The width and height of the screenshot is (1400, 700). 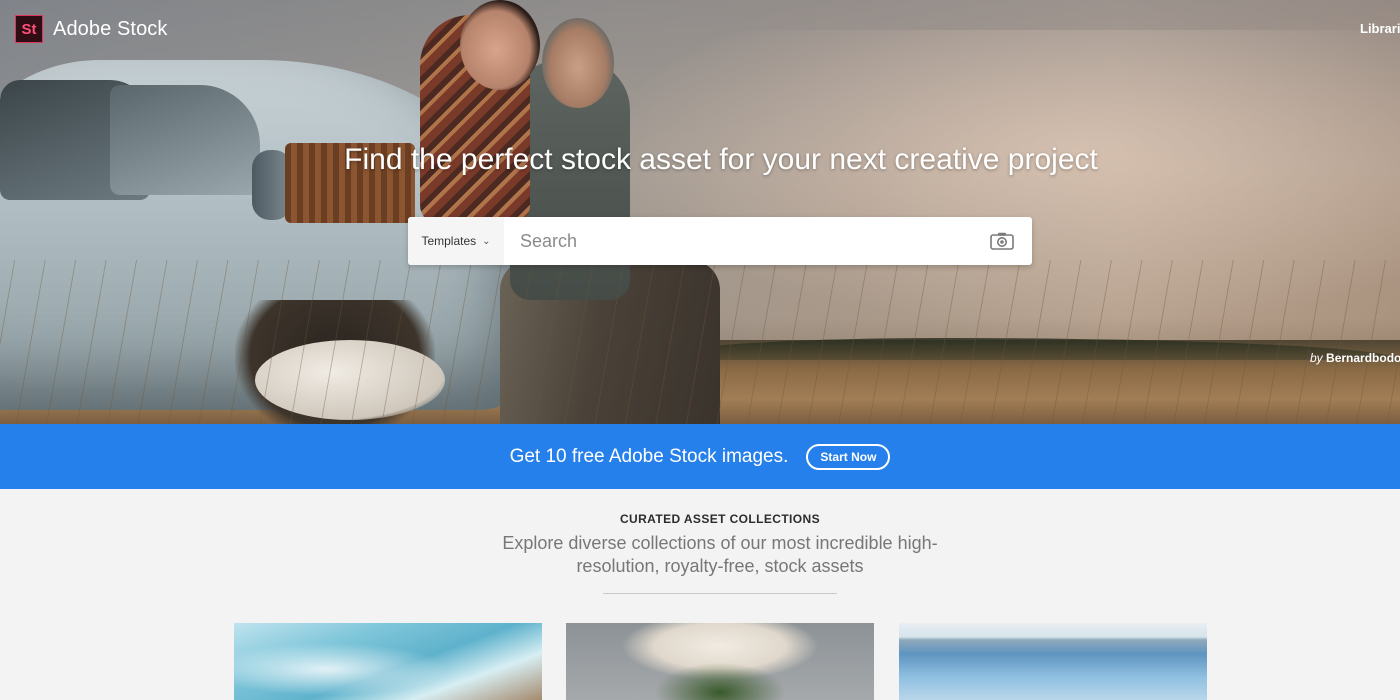 I want to click on section-divider, so click(x=720, y=593).